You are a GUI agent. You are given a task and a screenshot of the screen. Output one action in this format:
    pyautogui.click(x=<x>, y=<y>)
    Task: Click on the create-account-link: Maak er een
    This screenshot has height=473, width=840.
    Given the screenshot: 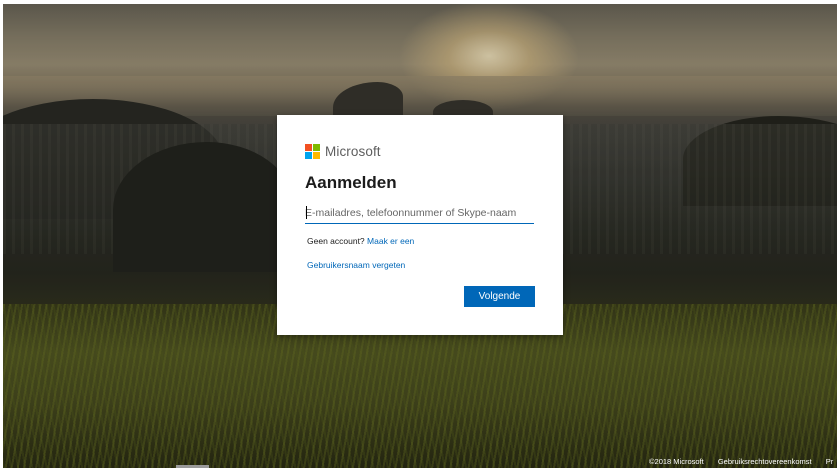 What is the action you would take?
    pyautogui.click(x=390, y=241)
    